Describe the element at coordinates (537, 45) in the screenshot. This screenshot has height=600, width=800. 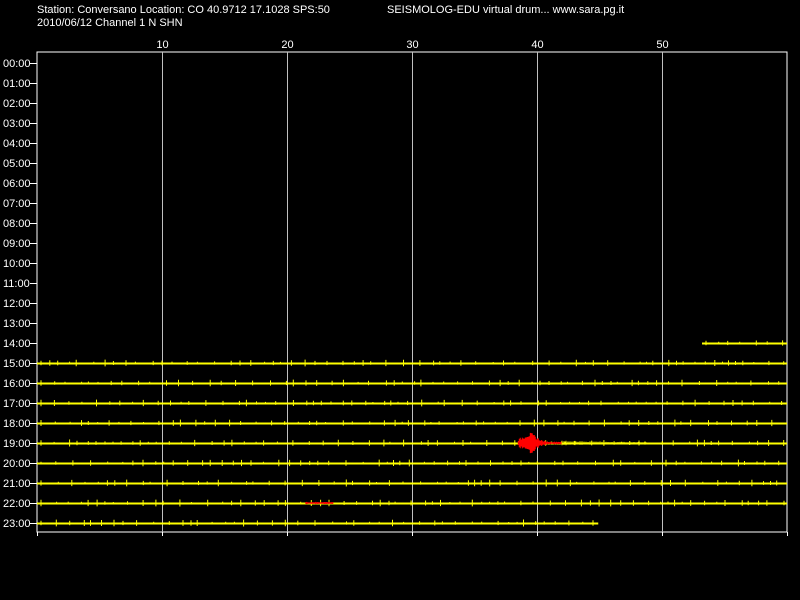
I see `x-tick-label: 40` at that location.